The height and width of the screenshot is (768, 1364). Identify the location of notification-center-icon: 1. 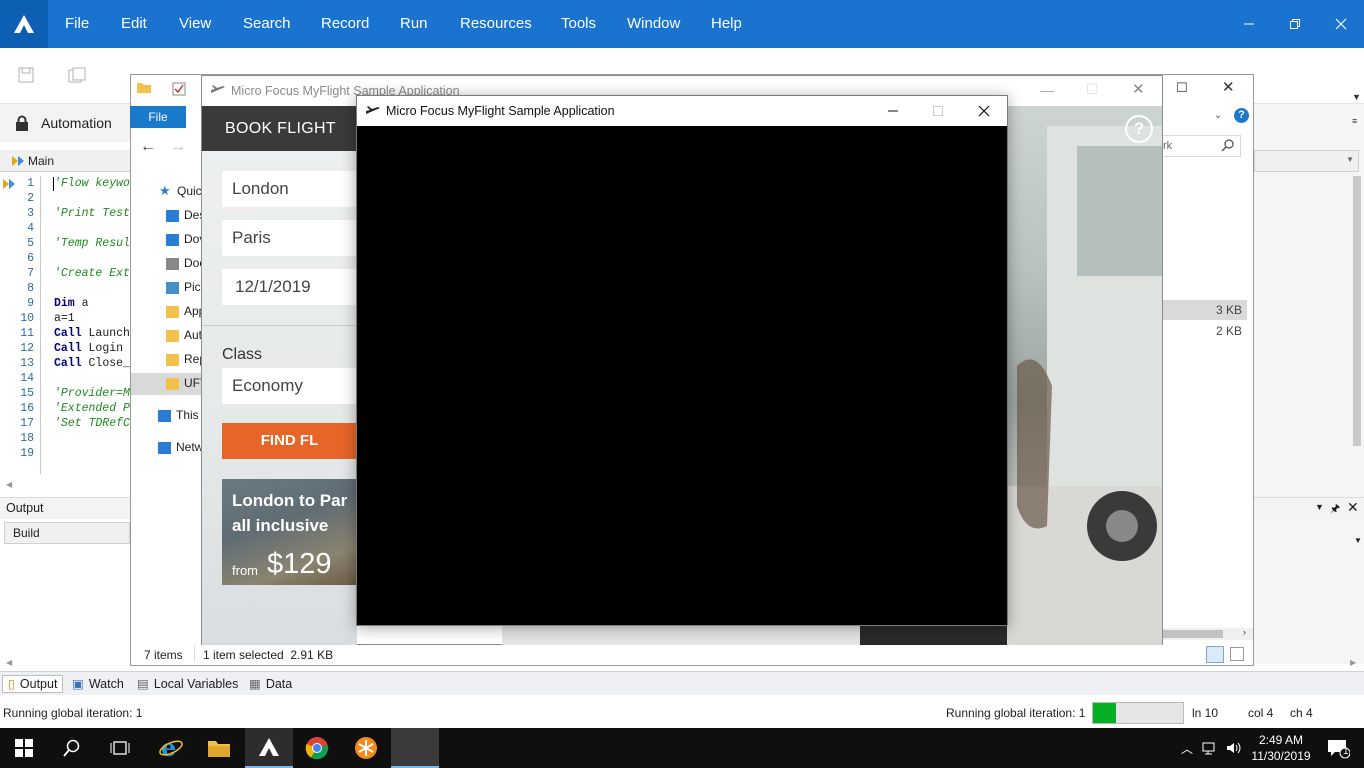
(1338, 748).